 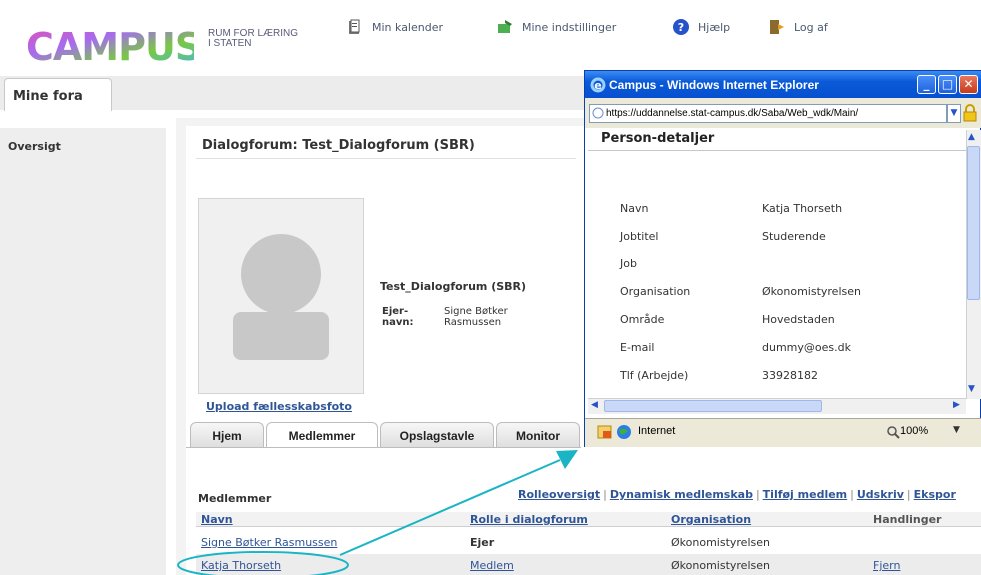 I want to click on tab-opslagstavle: Opslagstavle, so click(x=437, y=435).